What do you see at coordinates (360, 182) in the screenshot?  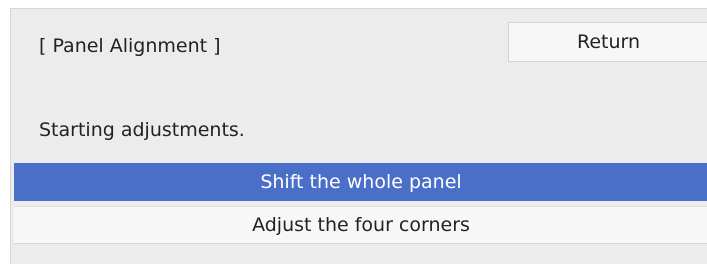 I see `option-shift-whole-panel: Shift the whole panel` at bounding box center [360, 182].